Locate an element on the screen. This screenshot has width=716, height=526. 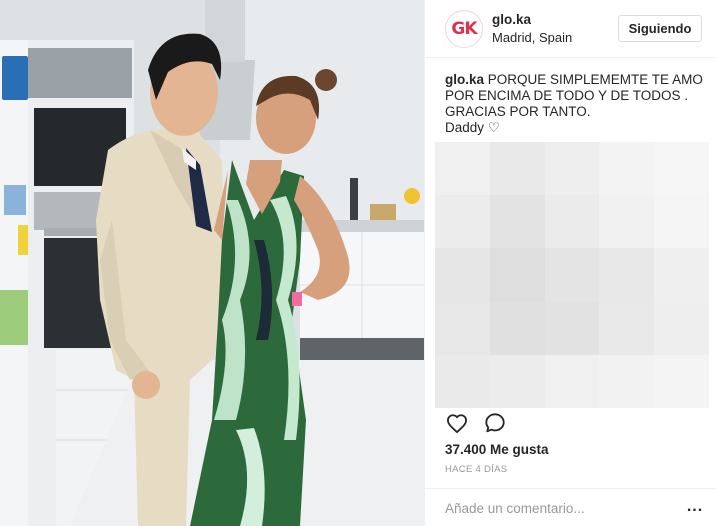
post-header: GK glo.ka Madrid, Spain Siguiendo is located at coordinates (570, 29).